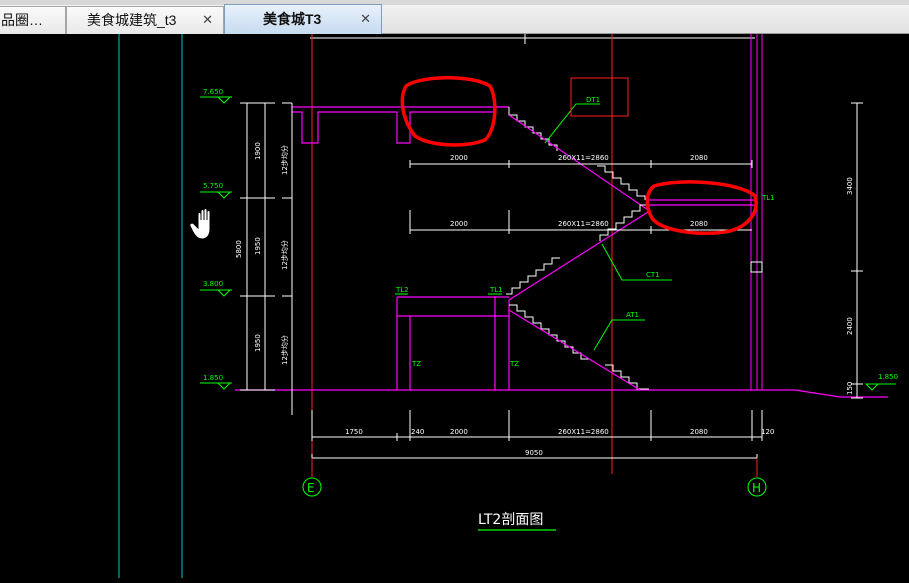 The height and width of the screenshot is (583, 909). What do you see at coordinates (354, 432) in the screenshot?
I see `dimension-text: 1750` at bounding box center [354, 432].